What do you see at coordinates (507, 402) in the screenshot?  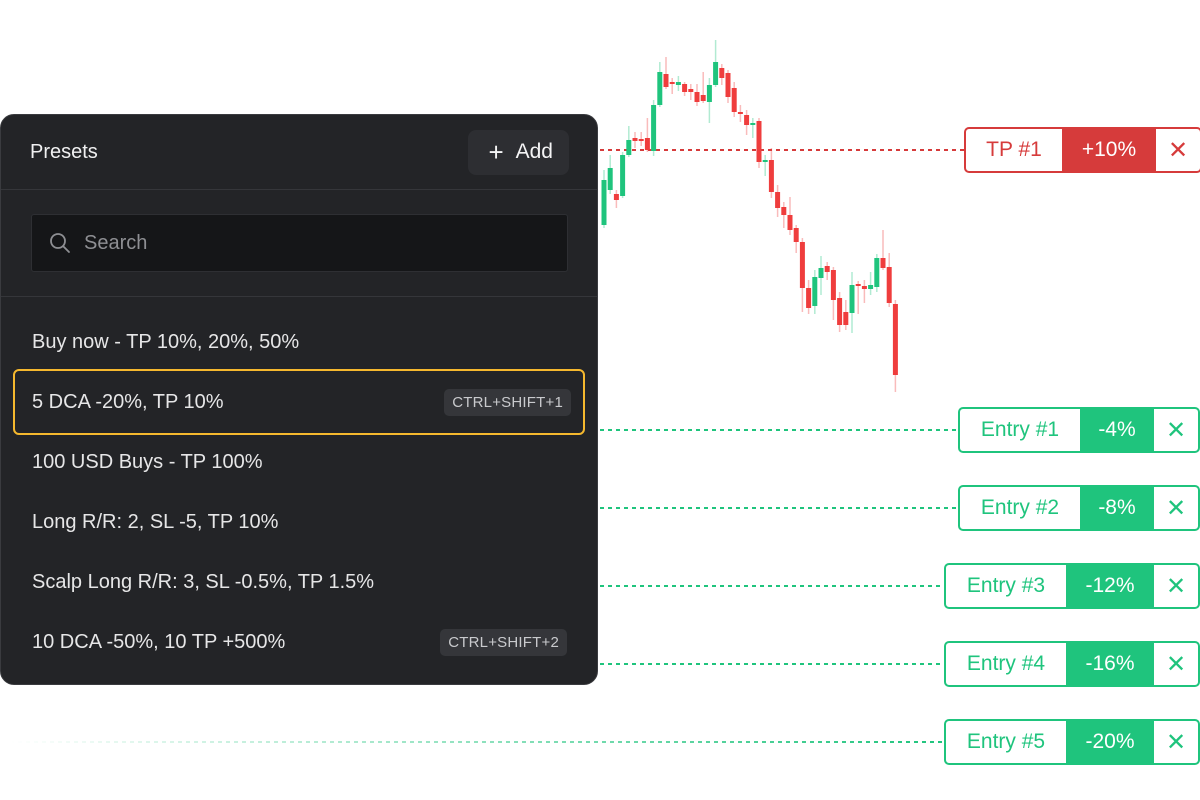 I see `hotkey-badge: CTRL+SHIFT+1` at bounding box center [507, 402].